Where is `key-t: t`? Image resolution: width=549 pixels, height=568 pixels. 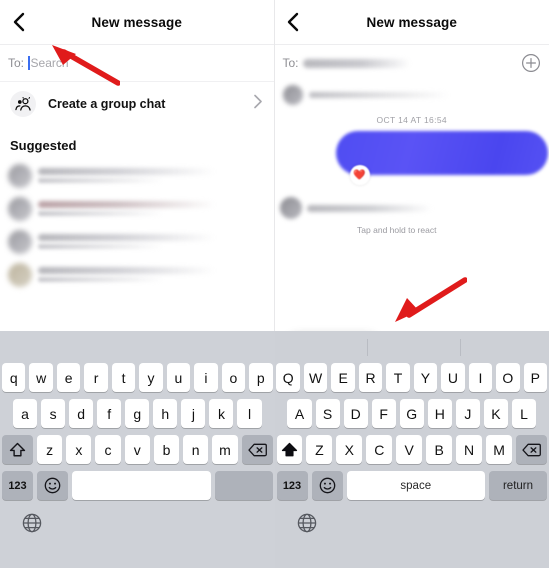
key-t: t is located at coordinates (123, 377).